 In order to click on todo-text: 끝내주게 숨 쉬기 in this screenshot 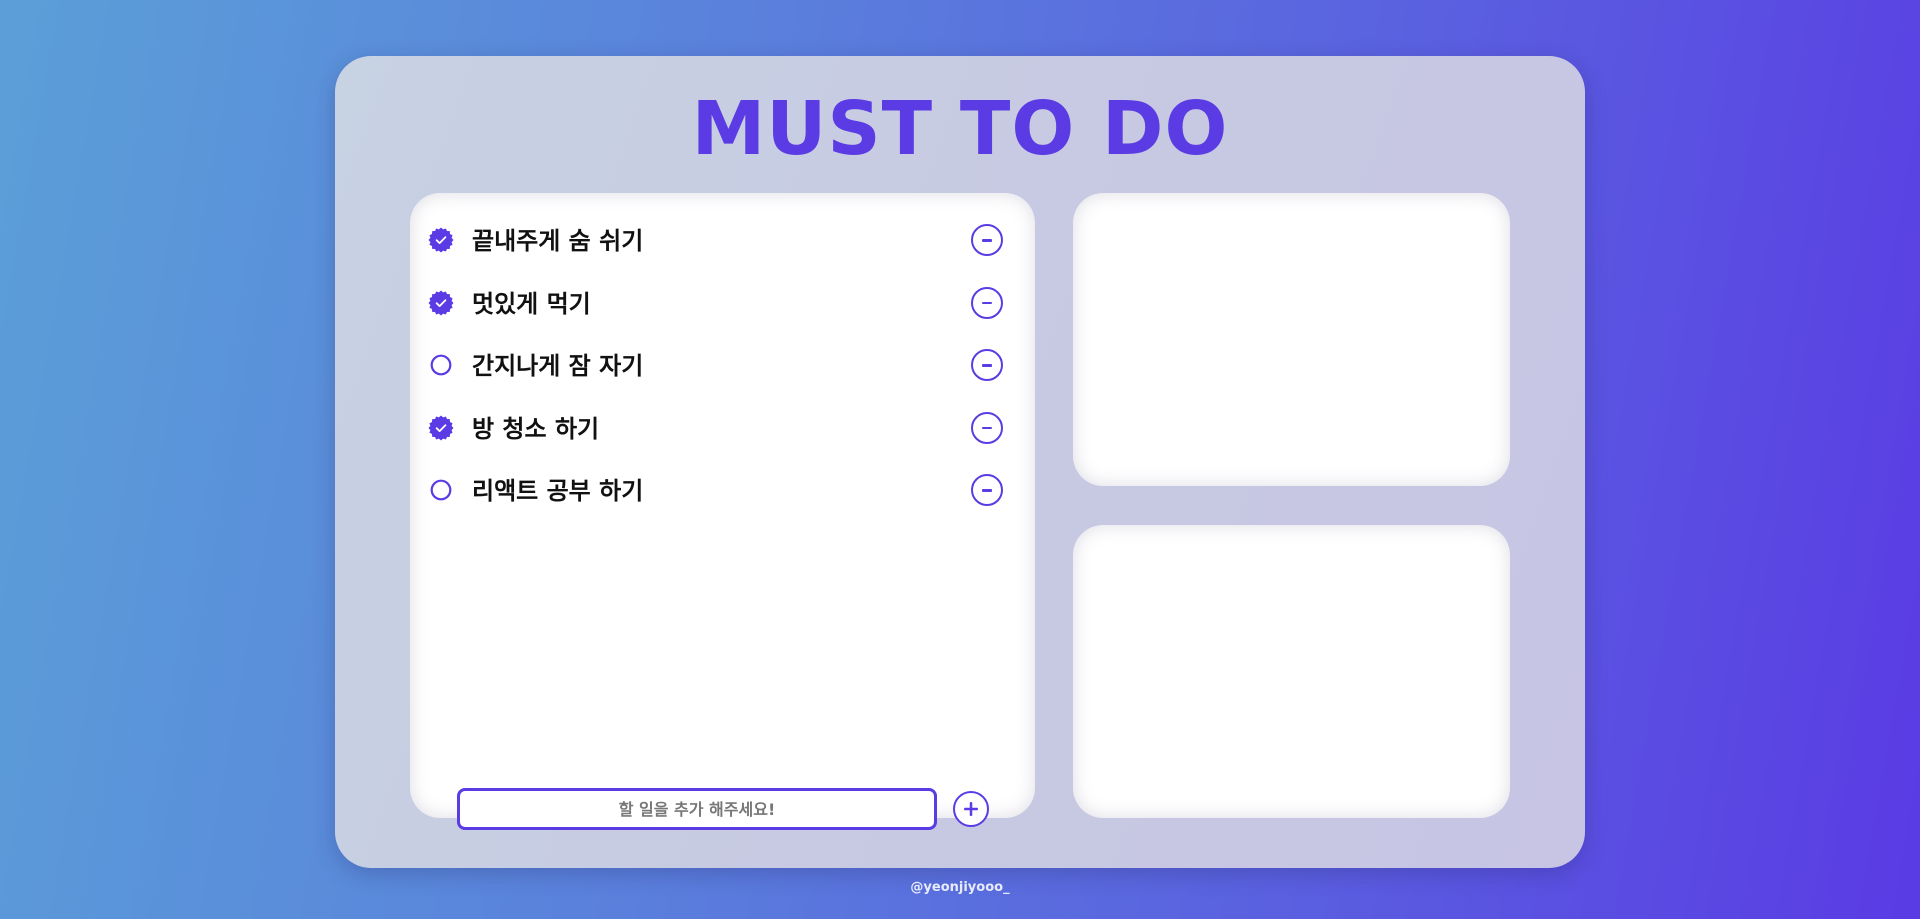, I will do `click(558, 241)`.